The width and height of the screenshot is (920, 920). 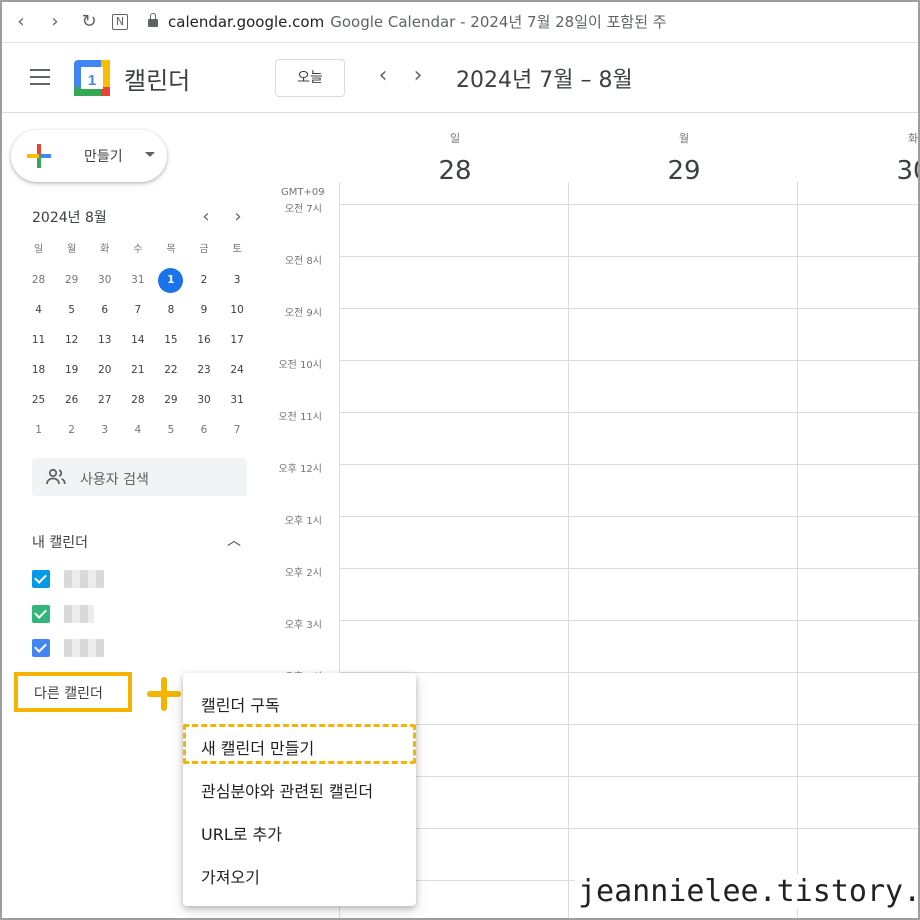 What do you see at coordinates (455, 138) in the screenshot?
I see `day-of-week: 일` at bounding box center [455, 138].